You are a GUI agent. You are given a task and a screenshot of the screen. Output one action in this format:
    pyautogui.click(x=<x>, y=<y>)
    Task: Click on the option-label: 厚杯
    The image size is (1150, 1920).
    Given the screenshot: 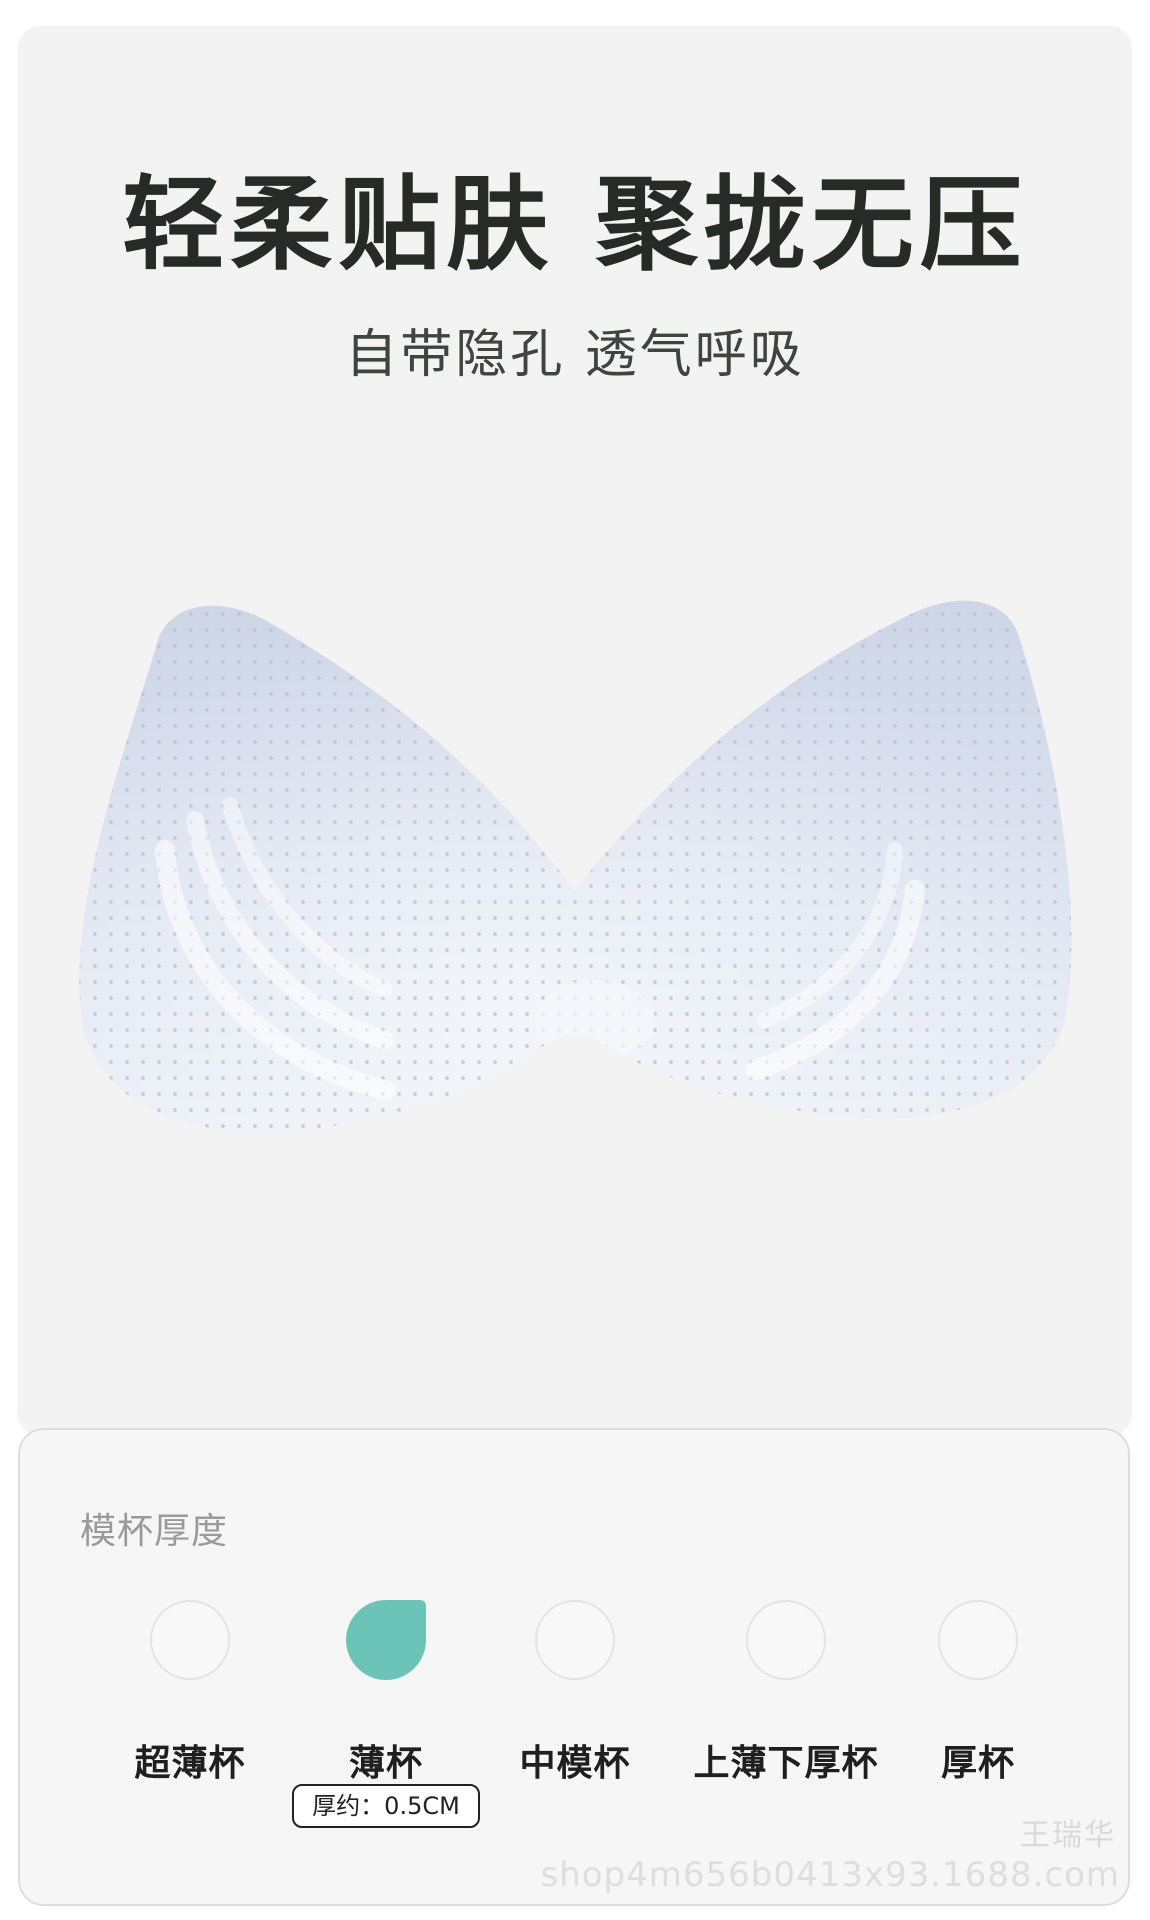 What is the action you would take?
    pyautogui.click(x=977, y=1763)
    